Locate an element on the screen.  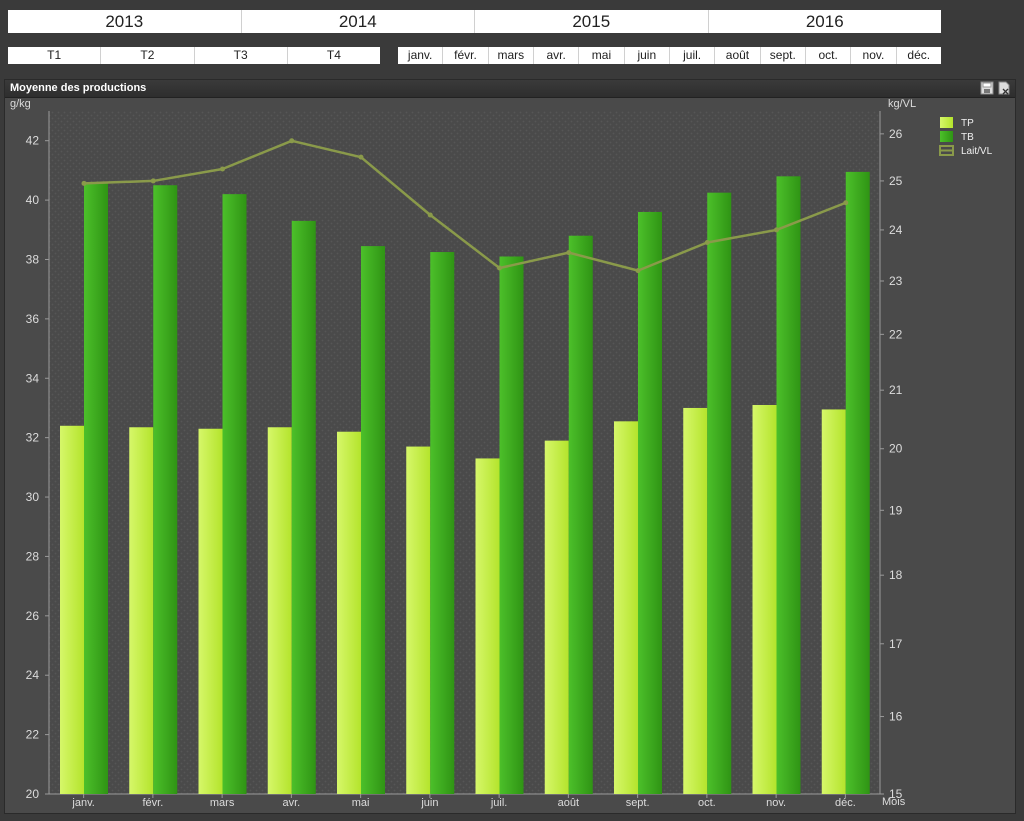
x-tick-label: août is located at coordinates (568, 803).